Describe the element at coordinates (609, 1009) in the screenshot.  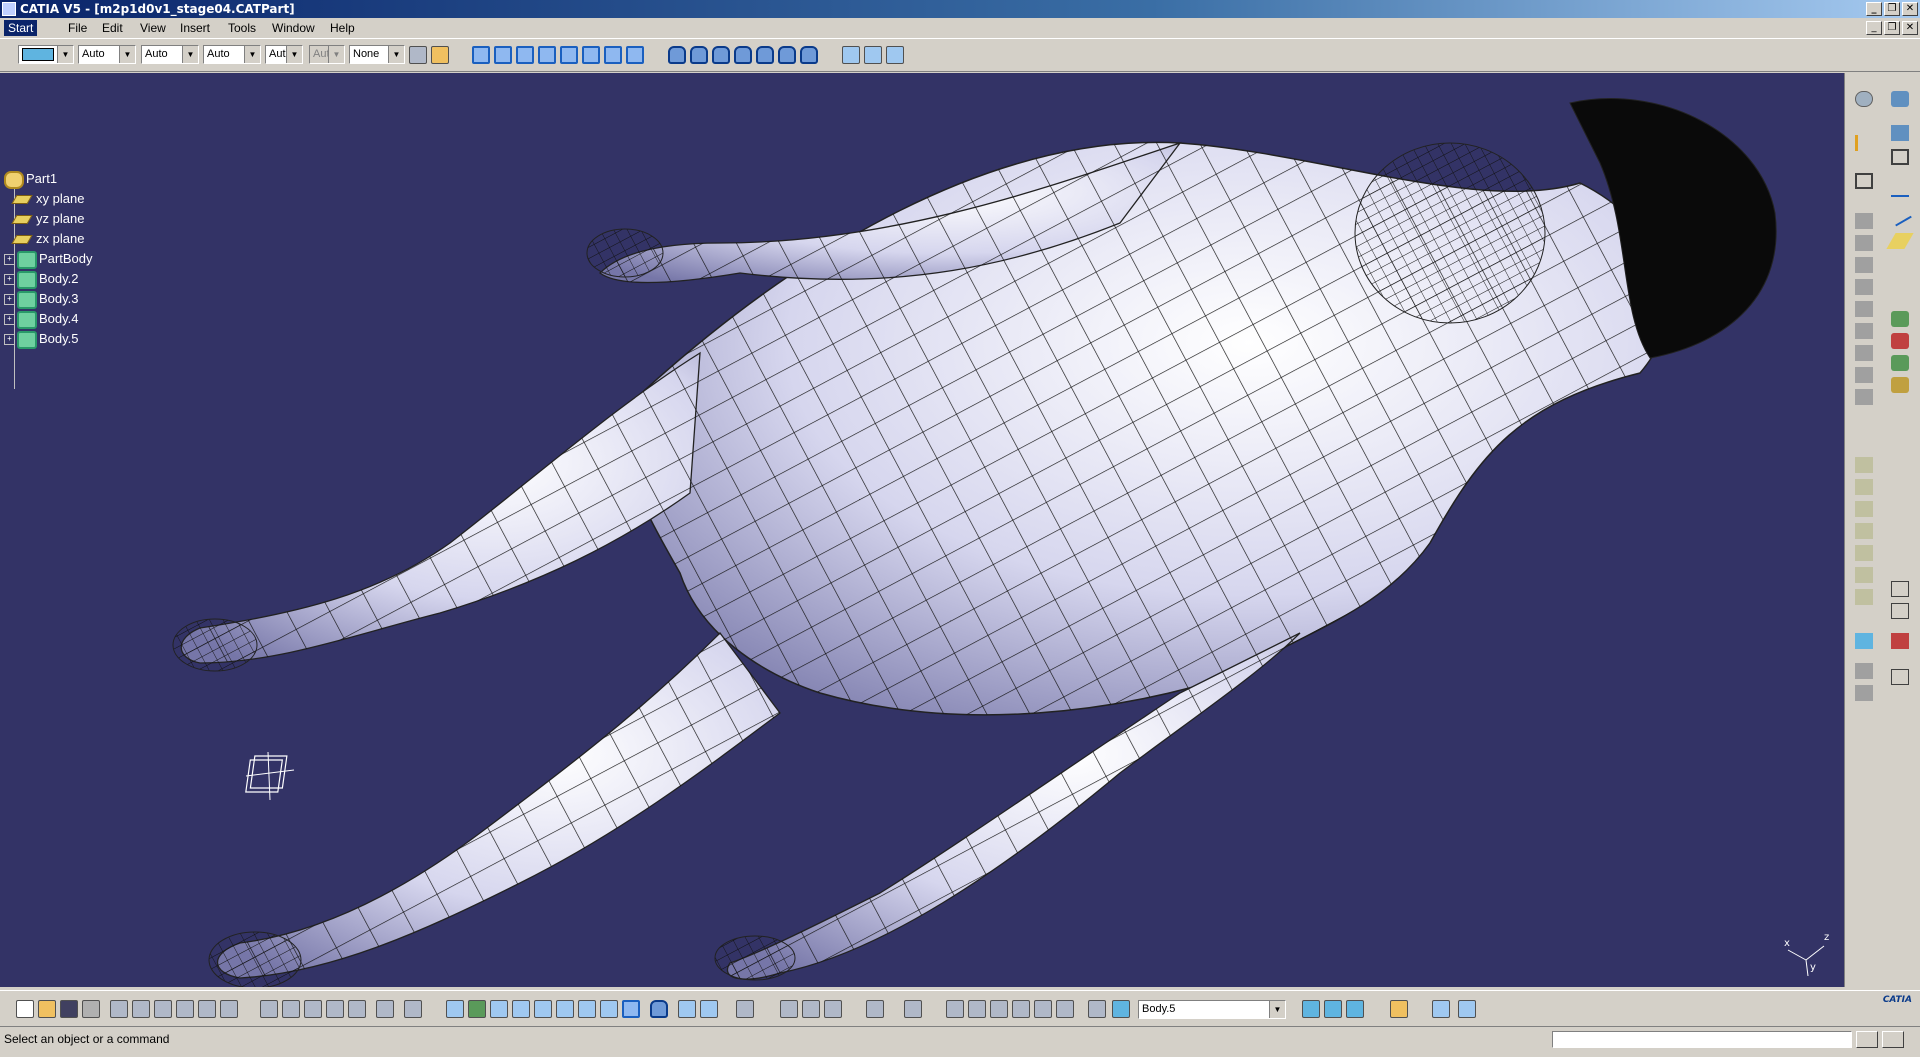
I see `multi-view-icon` at that location.